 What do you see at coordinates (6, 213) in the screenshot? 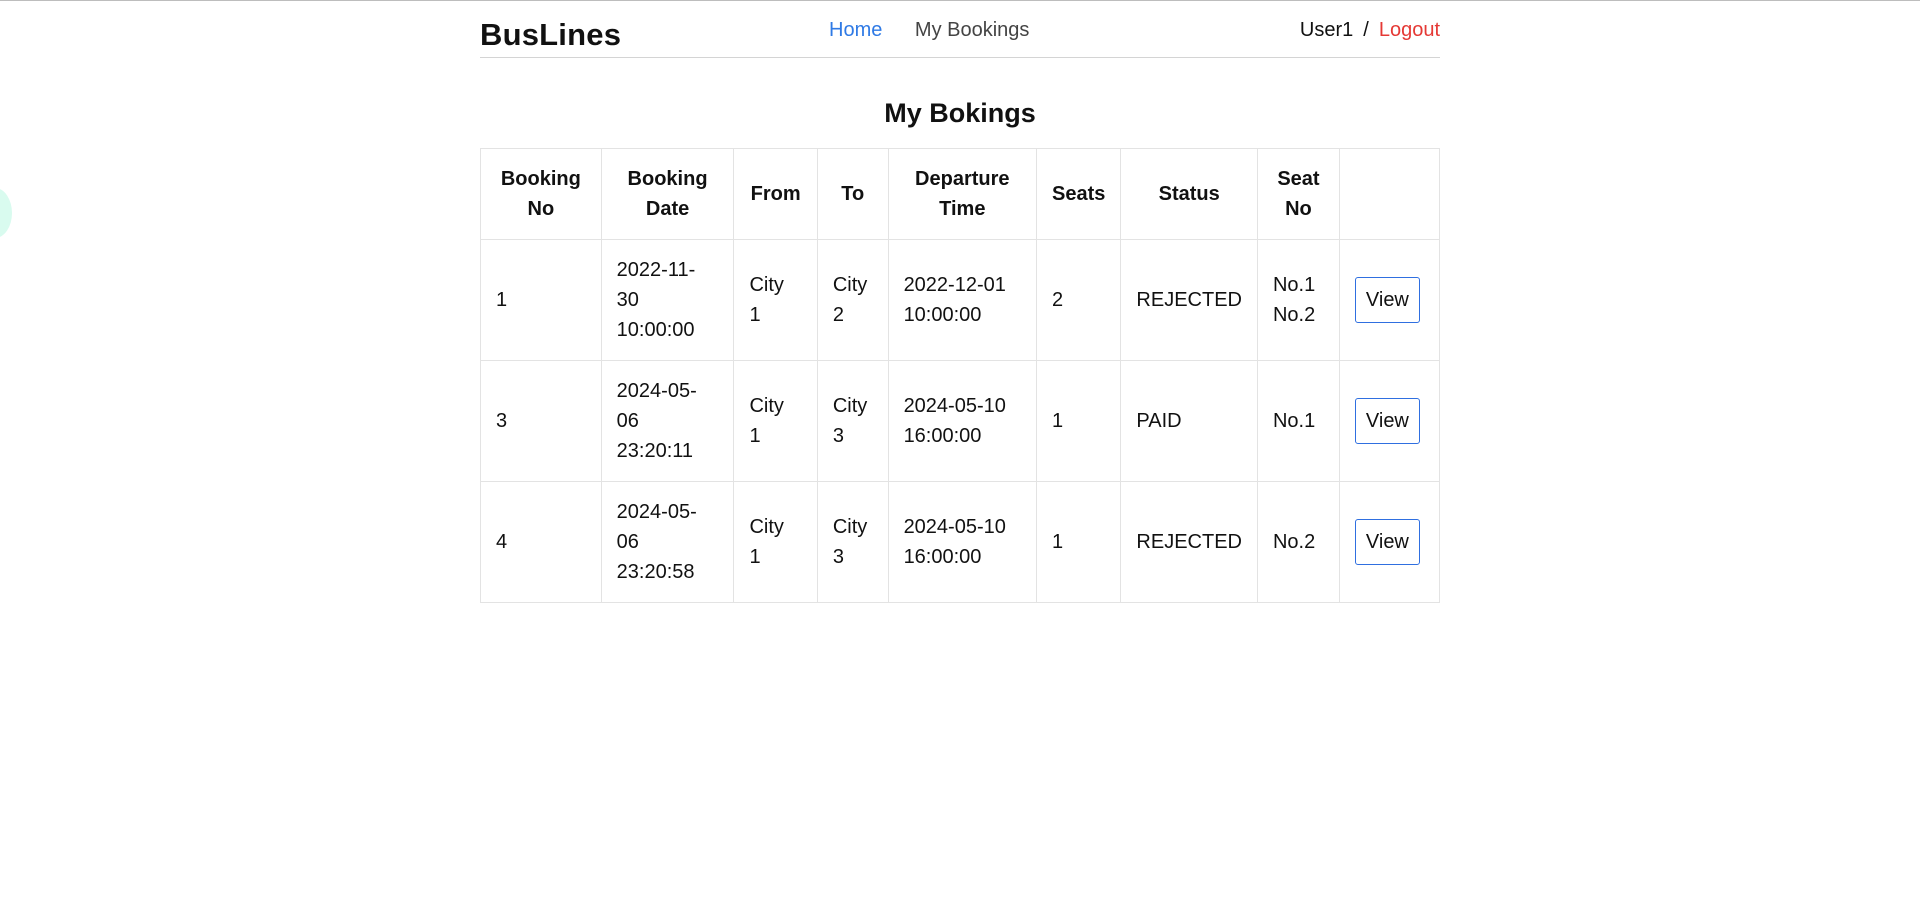
I see `floating-widget-handle` at bounding box center [6, 213].